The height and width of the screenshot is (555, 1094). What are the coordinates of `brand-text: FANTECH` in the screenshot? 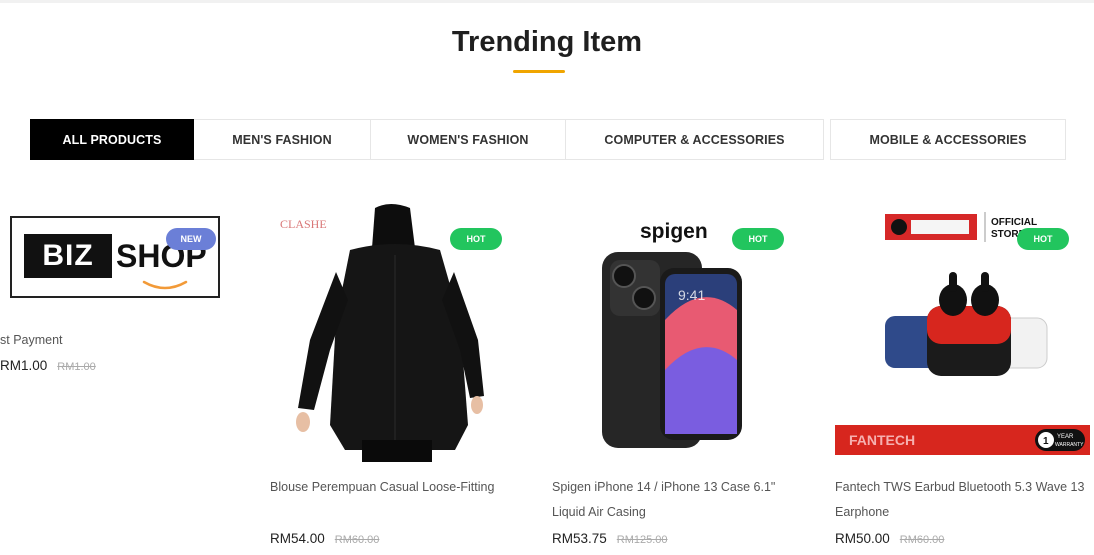 It's located at (882, 440).